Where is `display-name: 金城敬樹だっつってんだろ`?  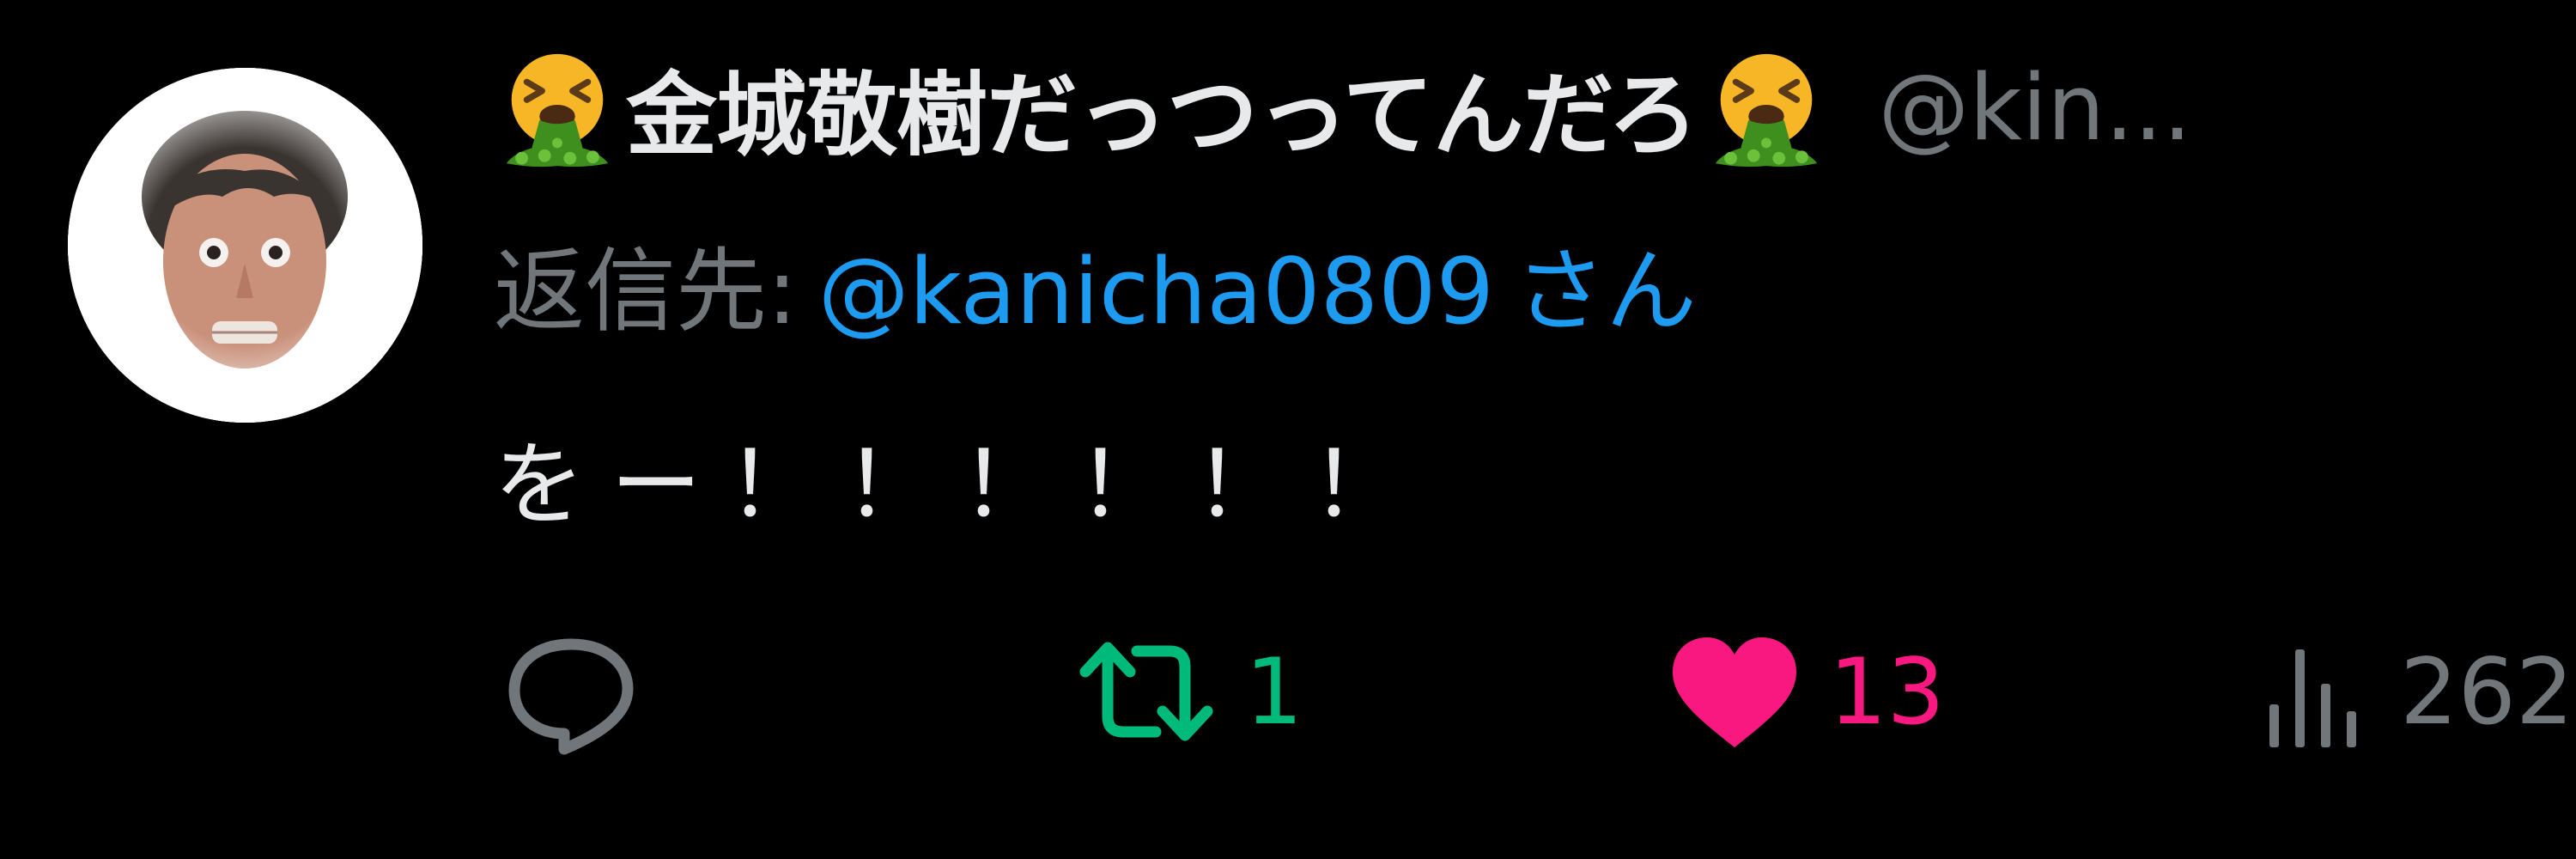
display-name: 金城敬樹だっつってんだろ is located at coordinates (1162, 107).